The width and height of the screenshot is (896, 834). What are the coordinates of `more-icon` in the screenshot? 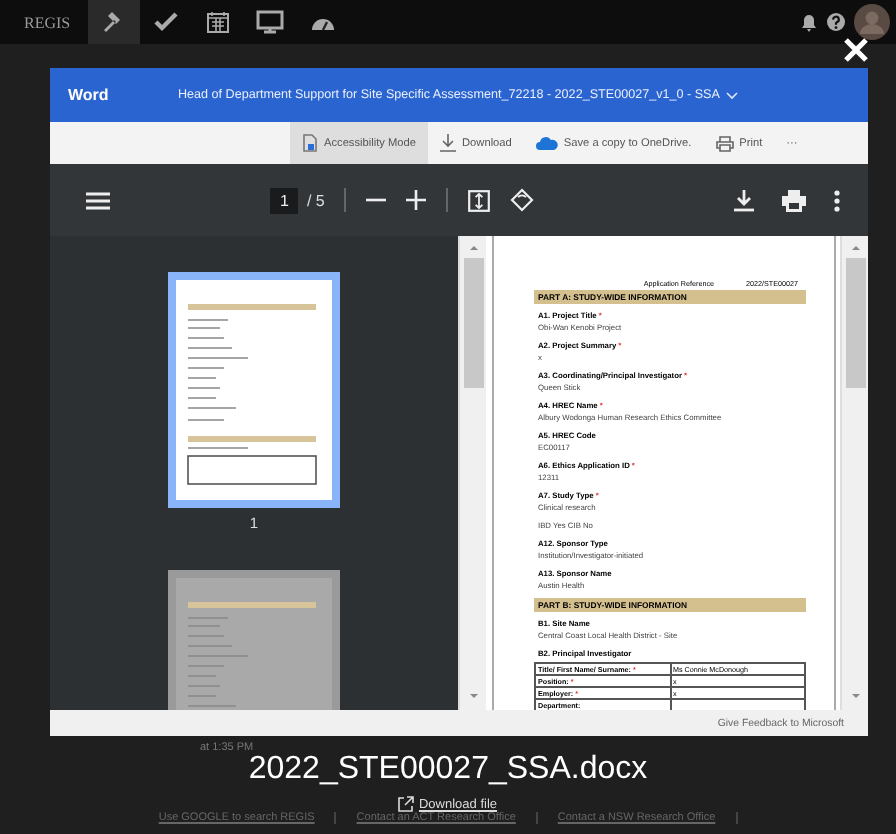 It's located at (837, 200).